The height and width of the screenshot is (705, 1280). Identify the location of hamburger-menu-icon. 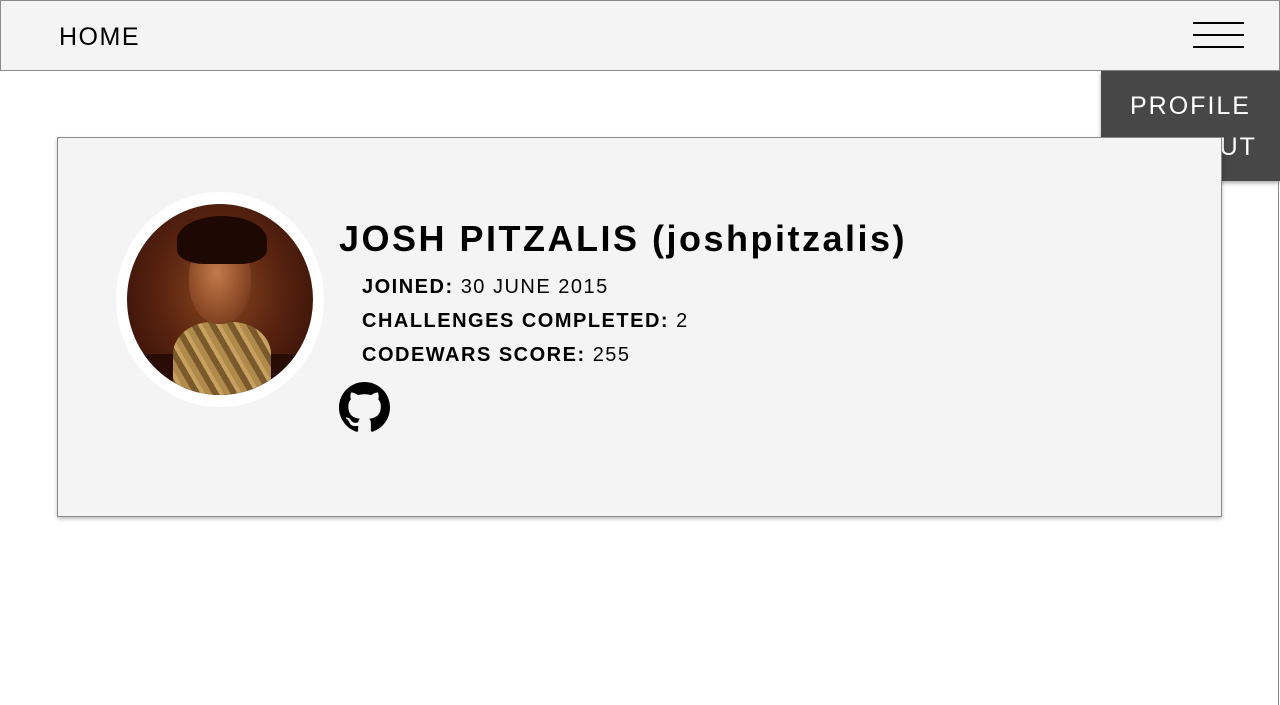
(1219, 35).